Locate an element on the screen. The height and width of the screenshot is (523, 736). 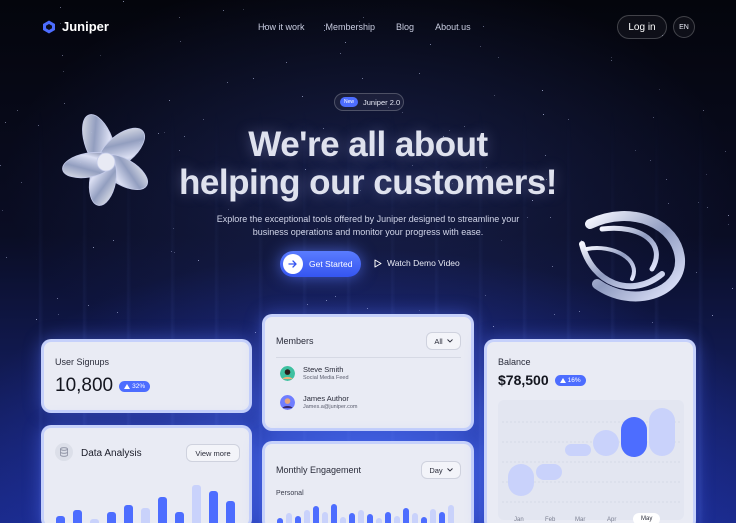
avatar is located at coordinates (287, 373).